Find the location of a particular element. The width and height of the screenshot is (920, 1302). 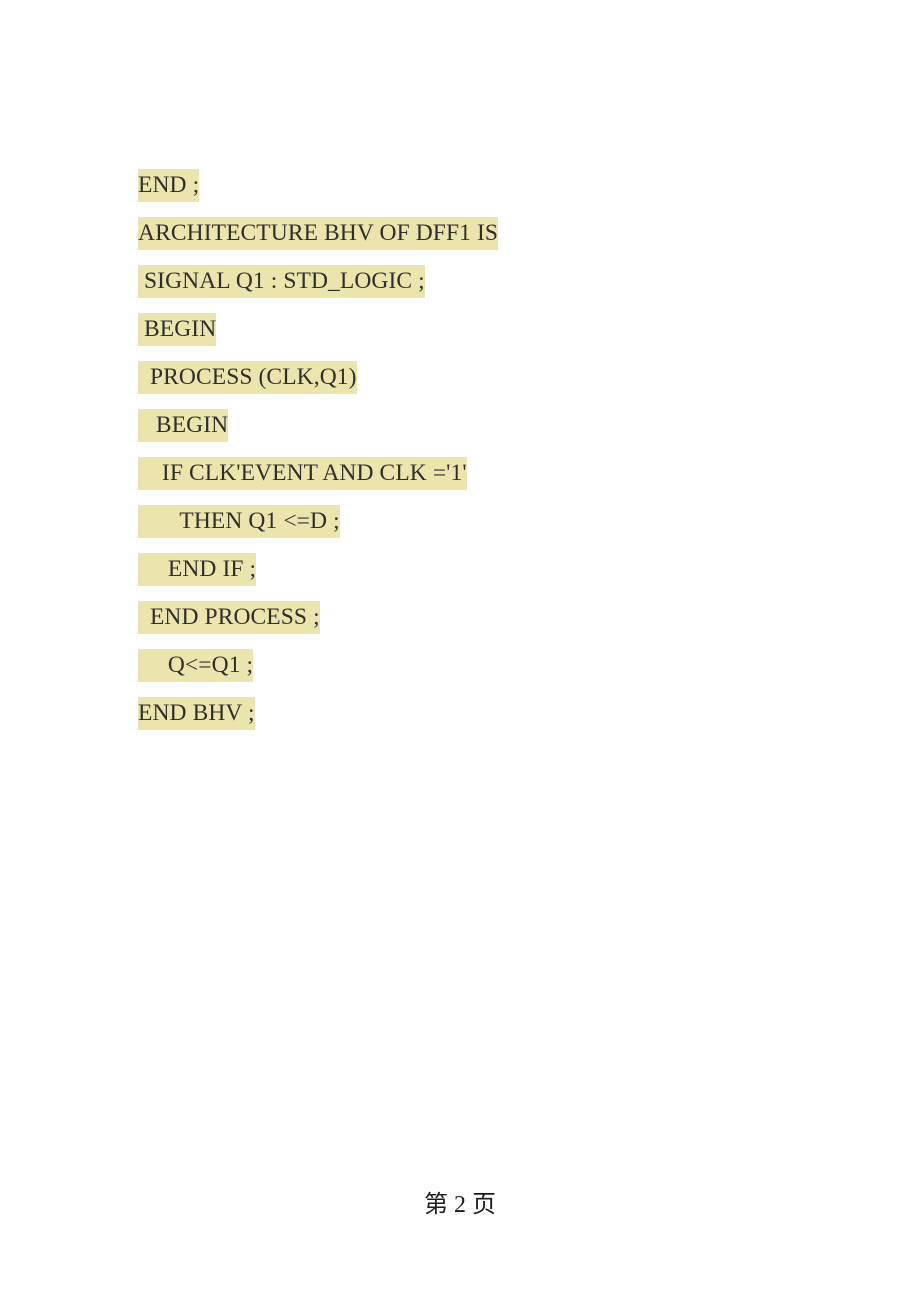

code-line-text: END ; is located at coordinates (169, 185).